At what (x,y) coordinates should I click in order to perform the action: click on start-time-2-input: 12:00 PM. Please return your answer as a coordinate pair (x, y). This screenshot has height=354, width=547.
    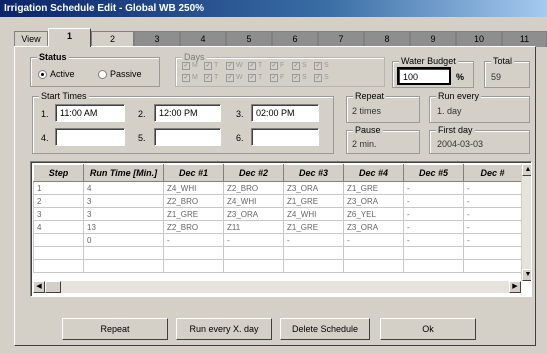
    Looking at the image, I should click on (187, 113).